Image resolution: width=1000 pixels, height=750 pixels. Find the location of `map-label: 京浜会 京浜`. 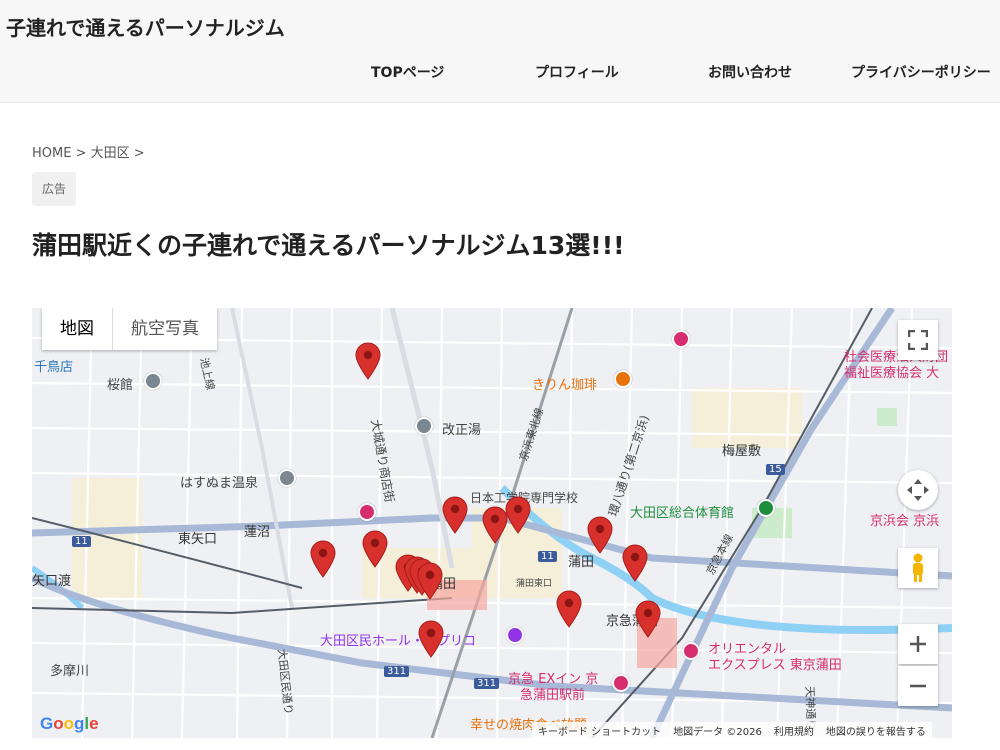

map-label: 京浜会 京浜 is located at coordinates (905, 521).